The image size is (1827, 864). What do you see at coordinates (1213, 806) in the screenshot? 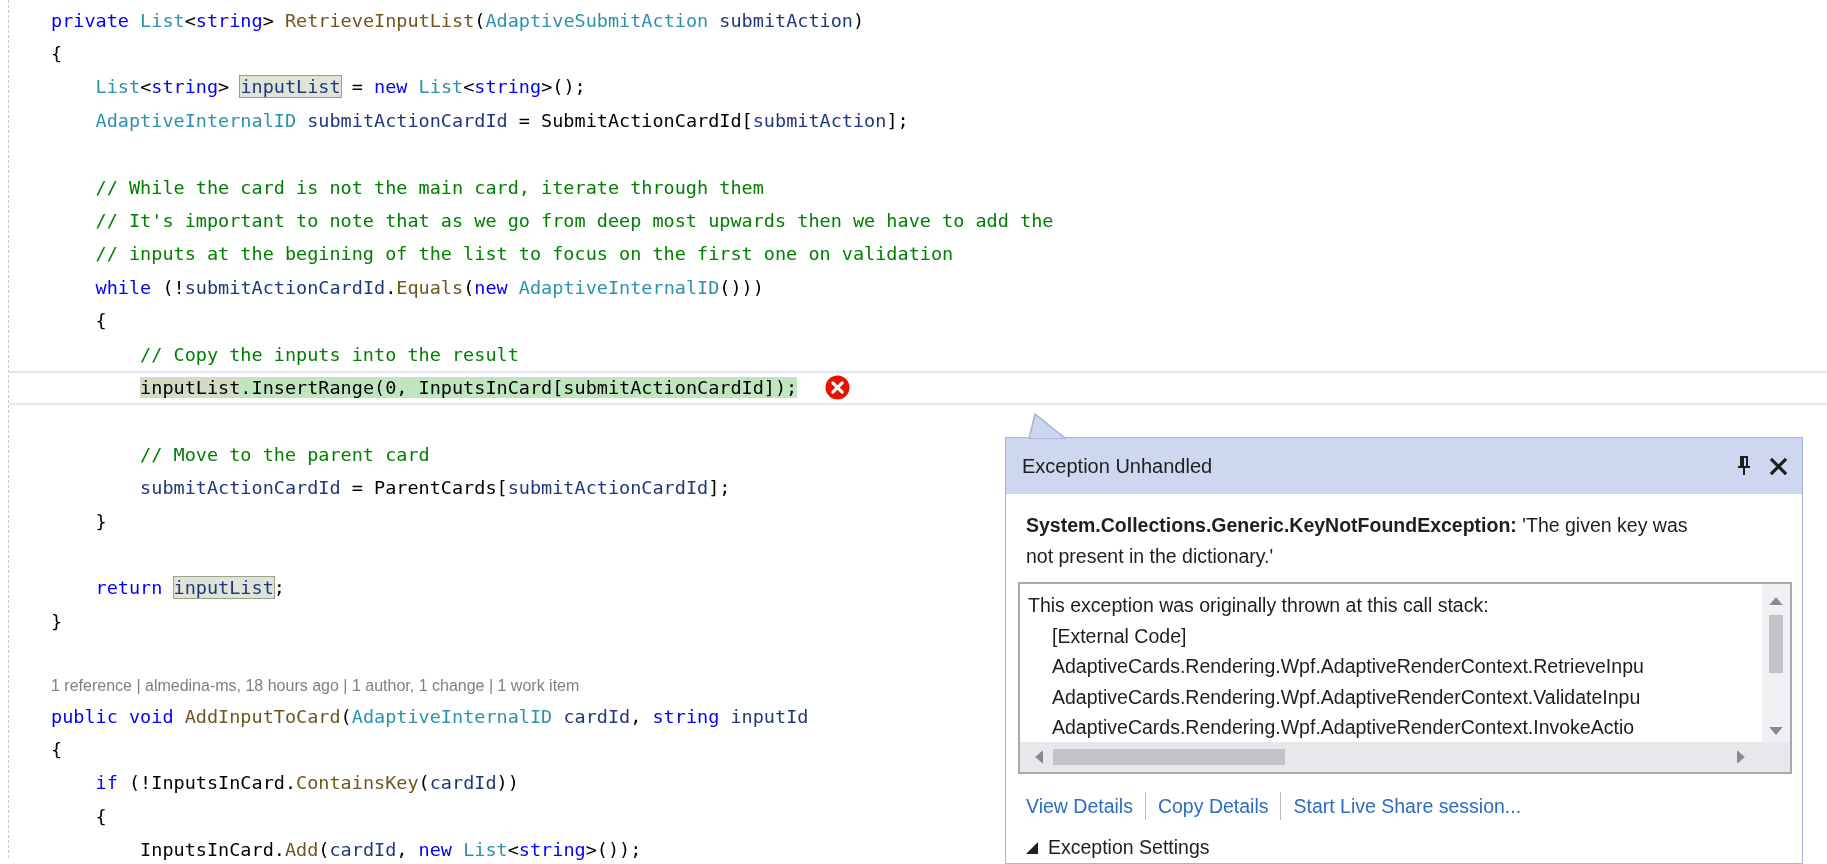
I see `details-link: Copy Details` at bounding box center [1213, 806].